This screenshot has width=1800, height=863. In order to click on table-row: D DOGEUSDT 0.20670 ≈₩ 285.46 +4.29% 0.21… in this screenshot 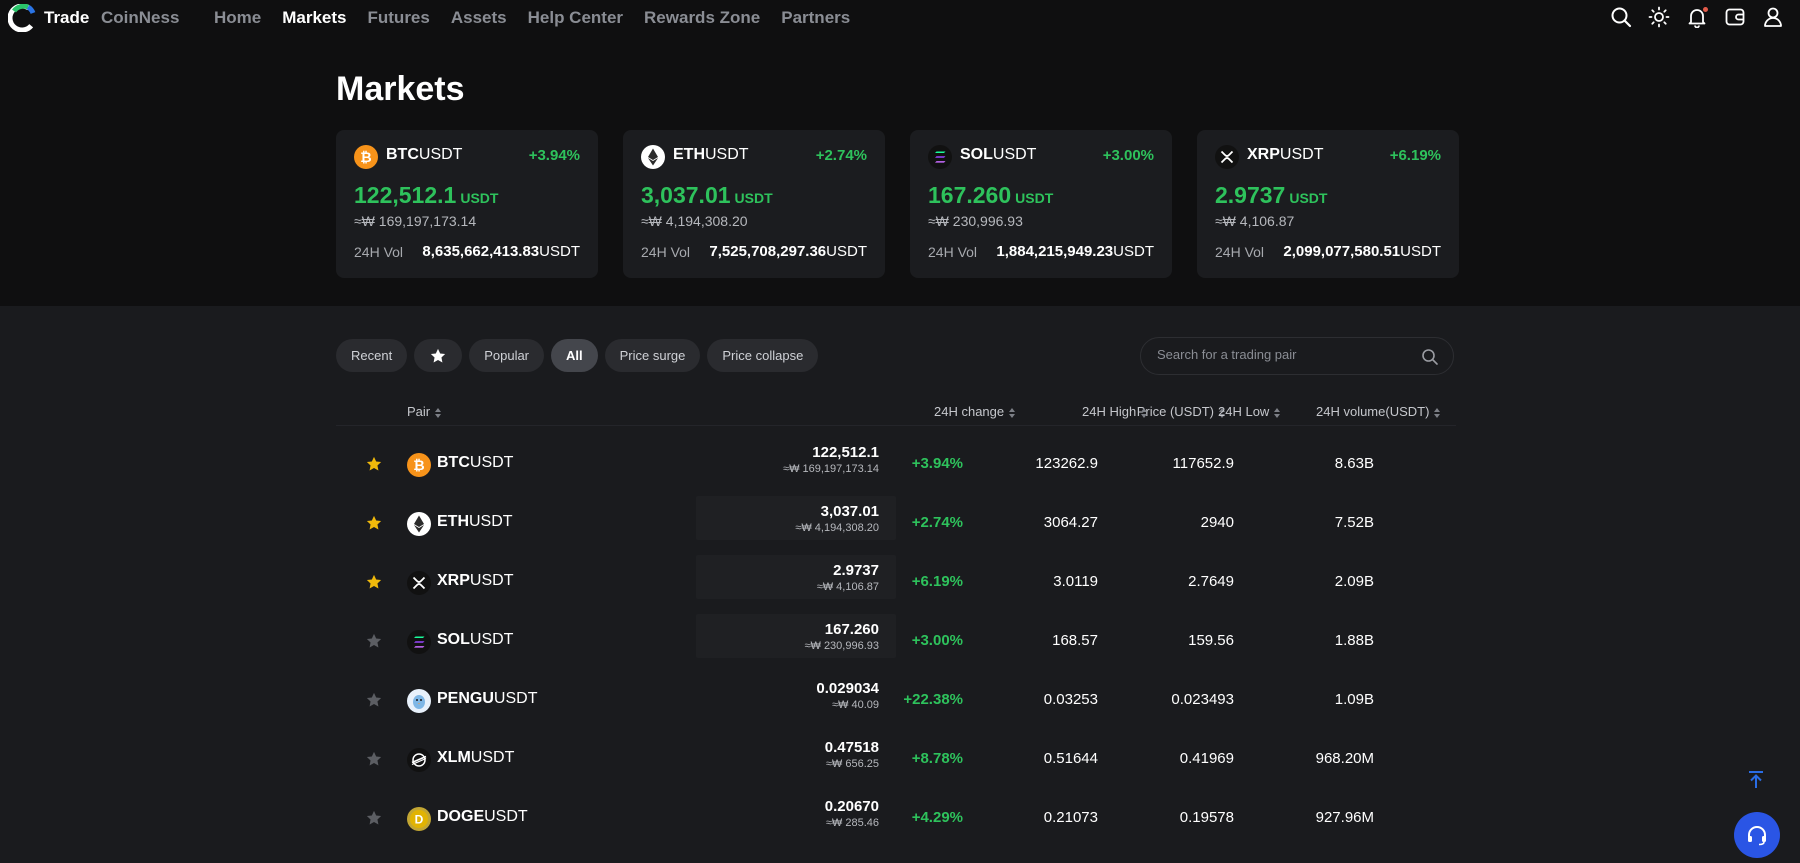, I will do `click(896, 818)`.